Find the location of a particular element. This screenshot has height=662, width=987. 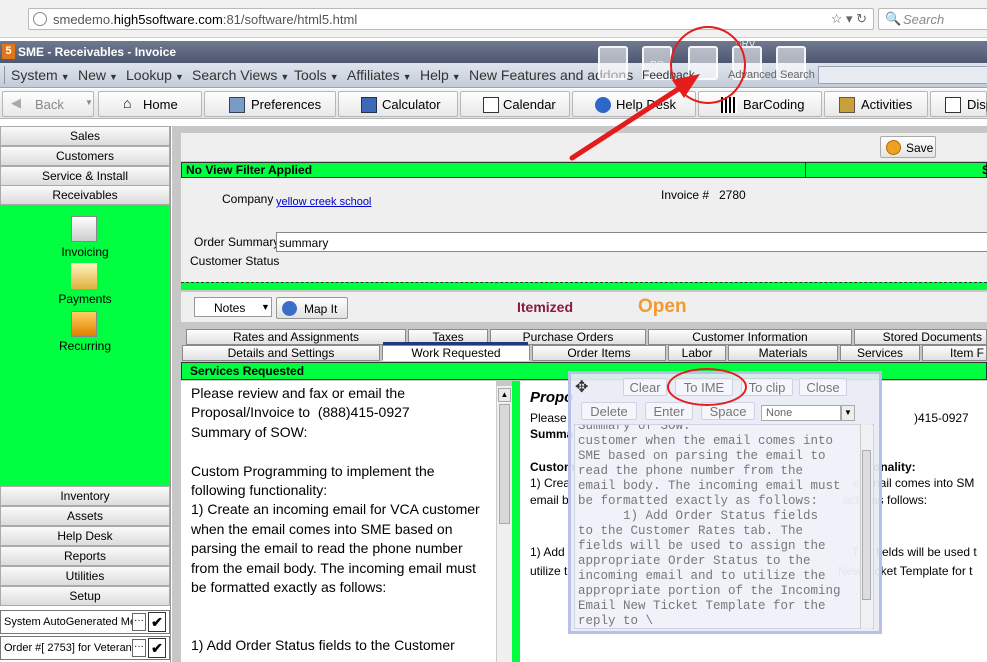

menu-lookup: Lookup ▼ is located at coordinates (155, 75).